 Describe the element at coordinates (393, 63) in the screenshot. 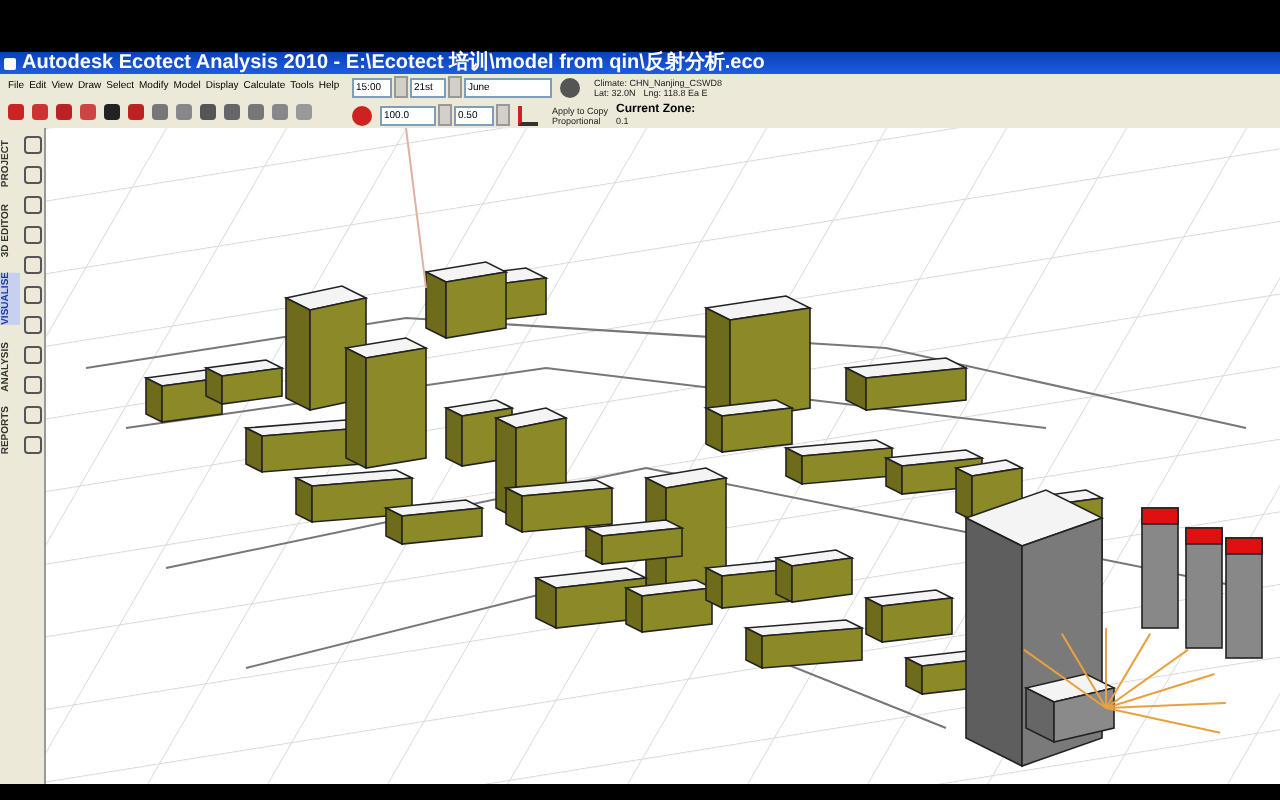

I see `window-title: Autodesk Ecotect Analysis 2010 - E:\Ecotect 培训\model from qin\反射分析.eco` at that location.